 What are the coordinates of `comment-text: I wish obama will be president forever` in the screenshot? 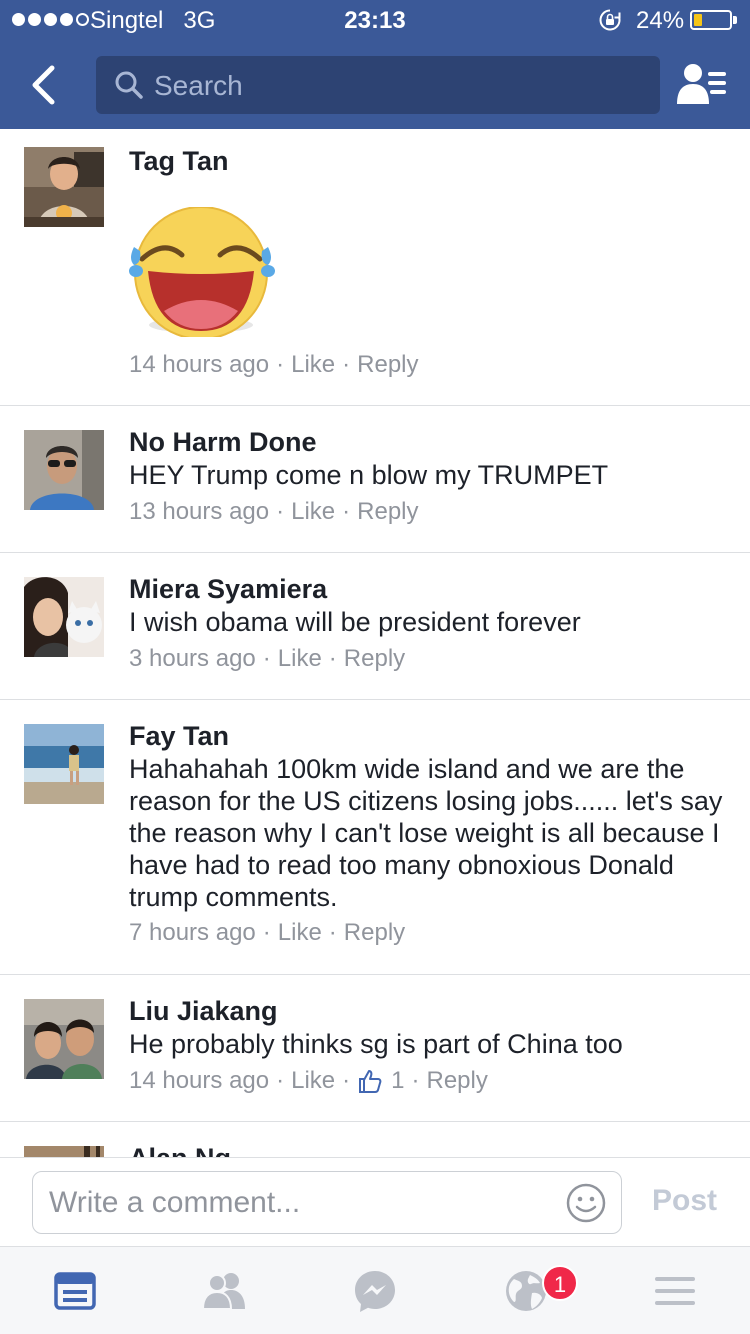 It's located at (355, 622).